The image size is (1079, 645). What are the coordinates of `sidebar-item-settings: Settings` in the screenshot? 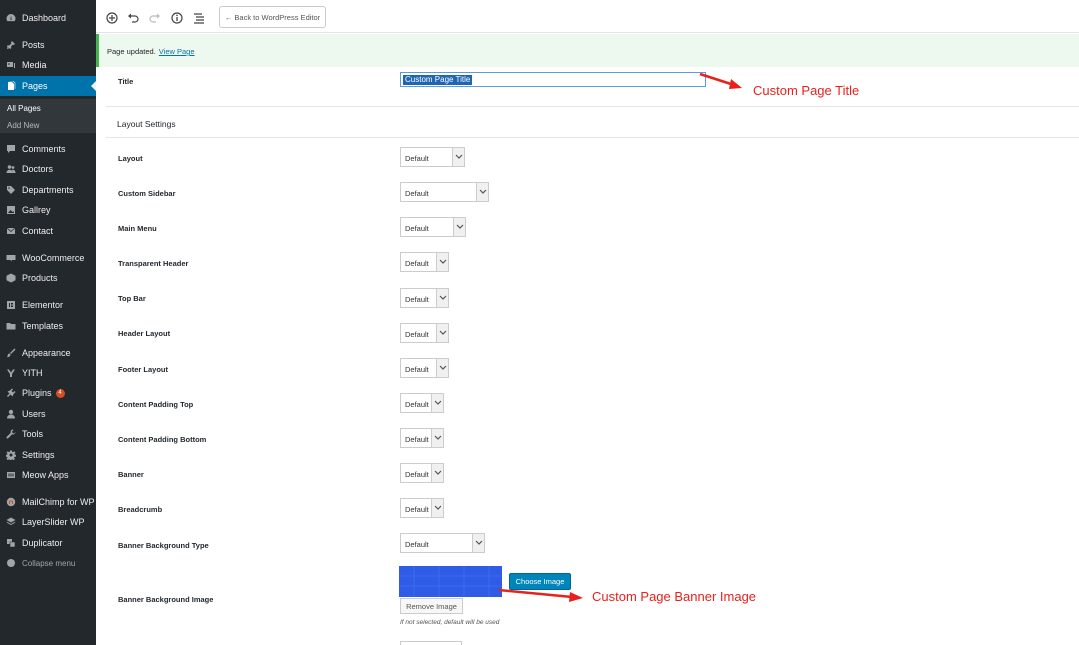 It's located at (48, 455).